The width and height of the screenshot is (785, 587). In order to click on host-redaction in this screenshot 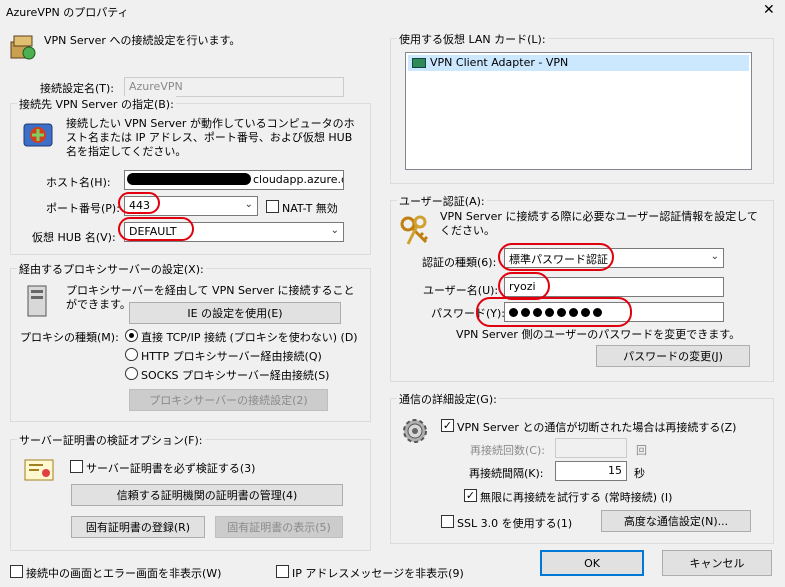, I will do `click(189, 179)`.